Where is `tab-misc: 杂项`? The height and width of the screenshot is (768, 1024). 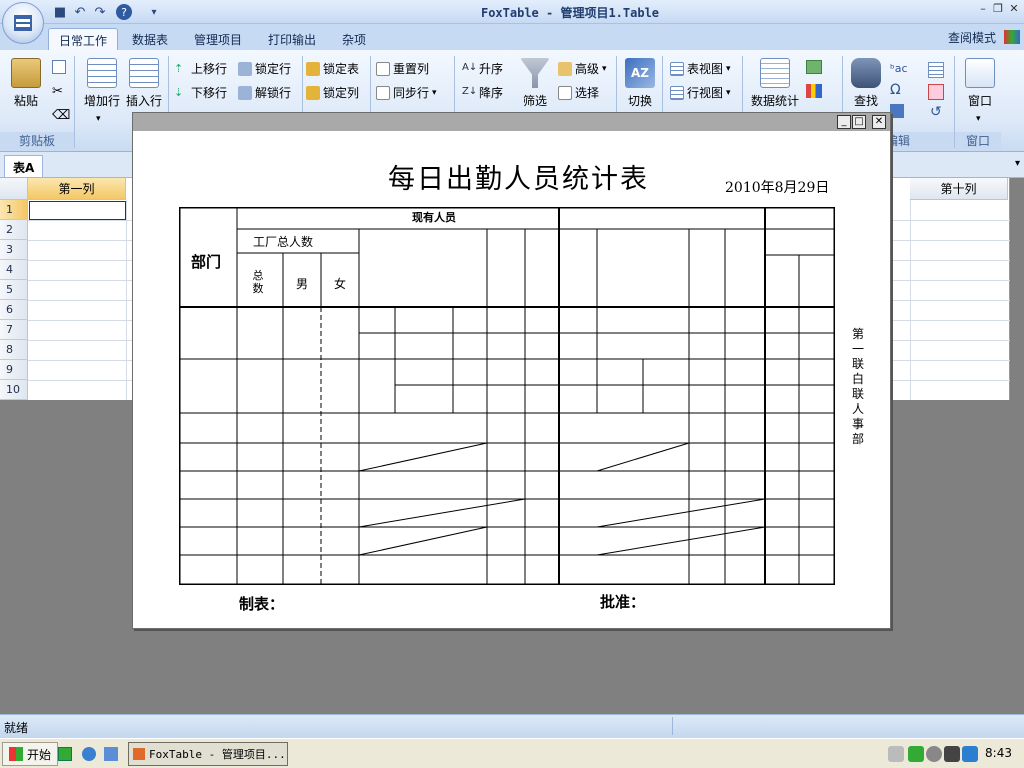
tab-misc: 杂项 is located at coordinates (354, 39).